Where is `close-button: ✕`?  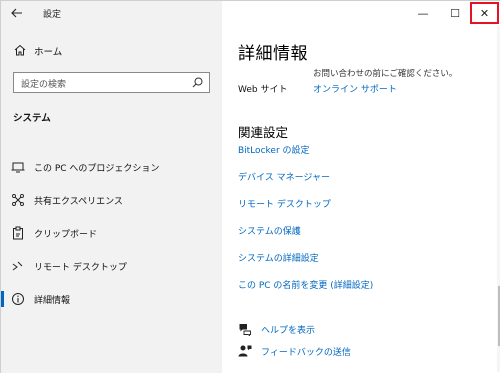
close-button: ✕ is located at coordinates (484, 13).